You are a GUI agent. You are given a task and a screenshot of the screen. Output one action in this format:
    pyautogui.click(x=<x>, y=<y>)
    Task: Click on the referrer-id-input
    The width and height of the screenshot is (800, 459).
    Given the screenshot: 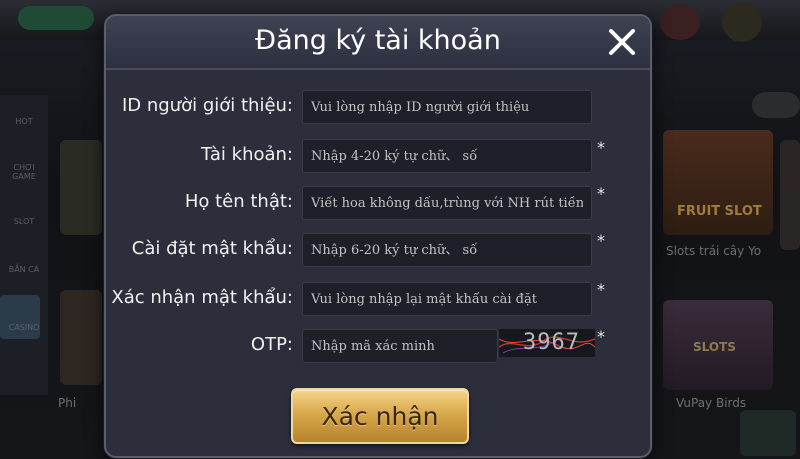 What is the action you would take?
    pyautogui.click(x=447, y=107)
    